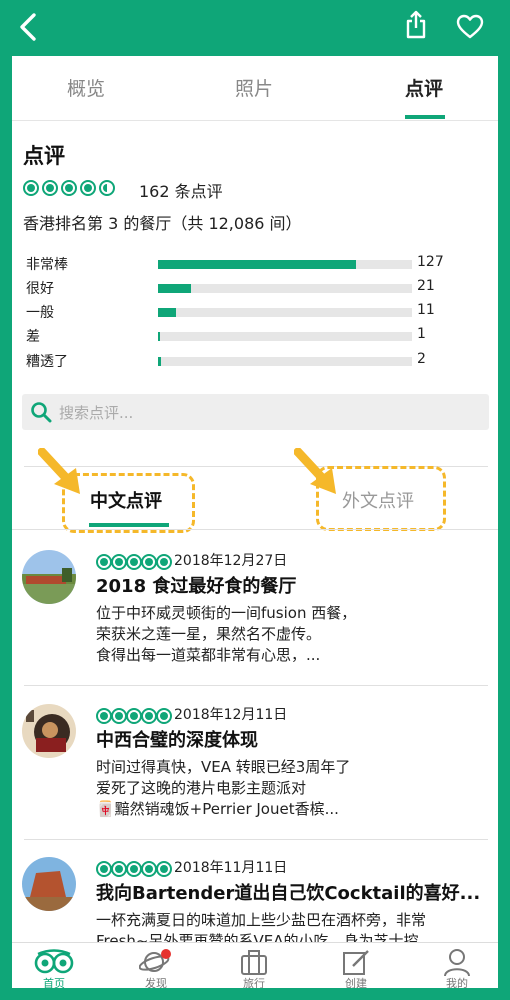  What do you see at coordinates (356, 982) in the screenshot?
I see `nav-label: 创建` at bounding box center [356, 982].